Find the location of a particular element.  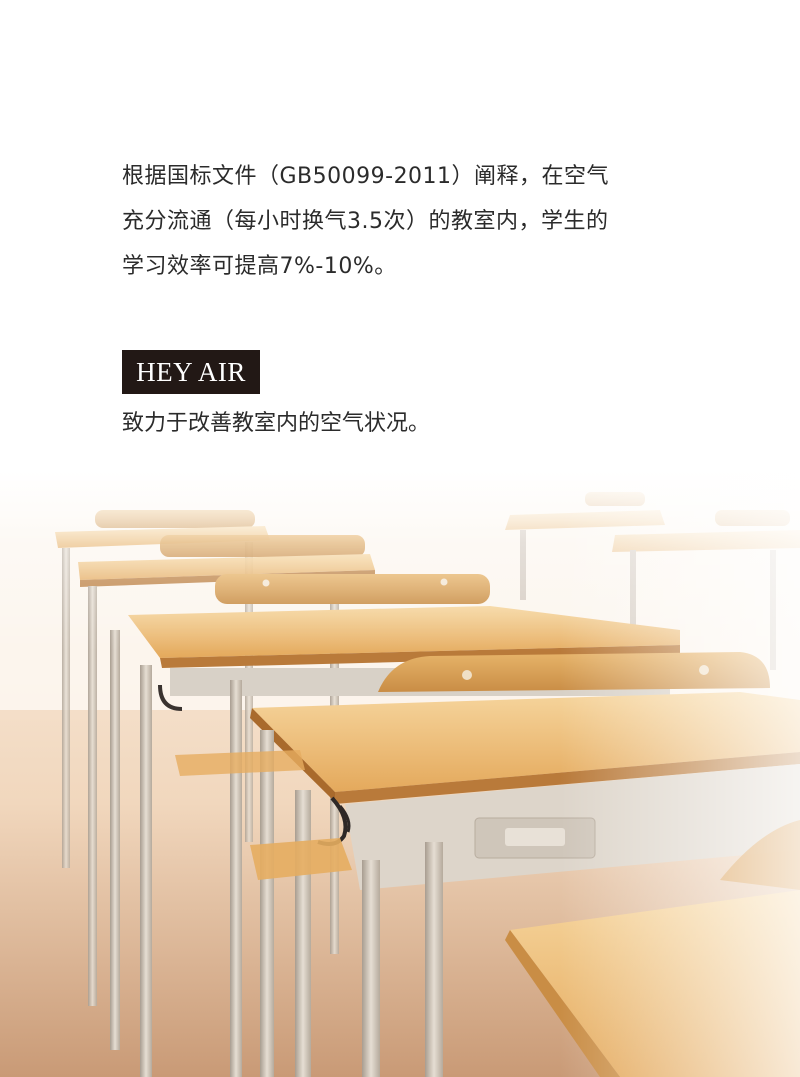

brand-badge: HEY AIR is located at coordinates (191, 372).